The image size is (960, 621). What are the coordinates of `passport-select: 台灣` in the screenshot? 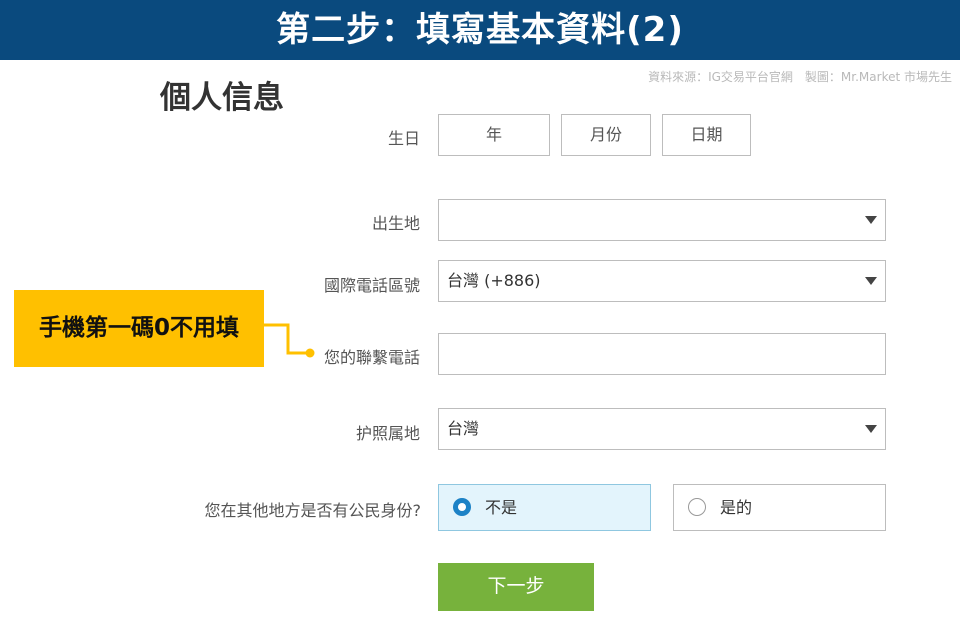 It's located at (662, 429).